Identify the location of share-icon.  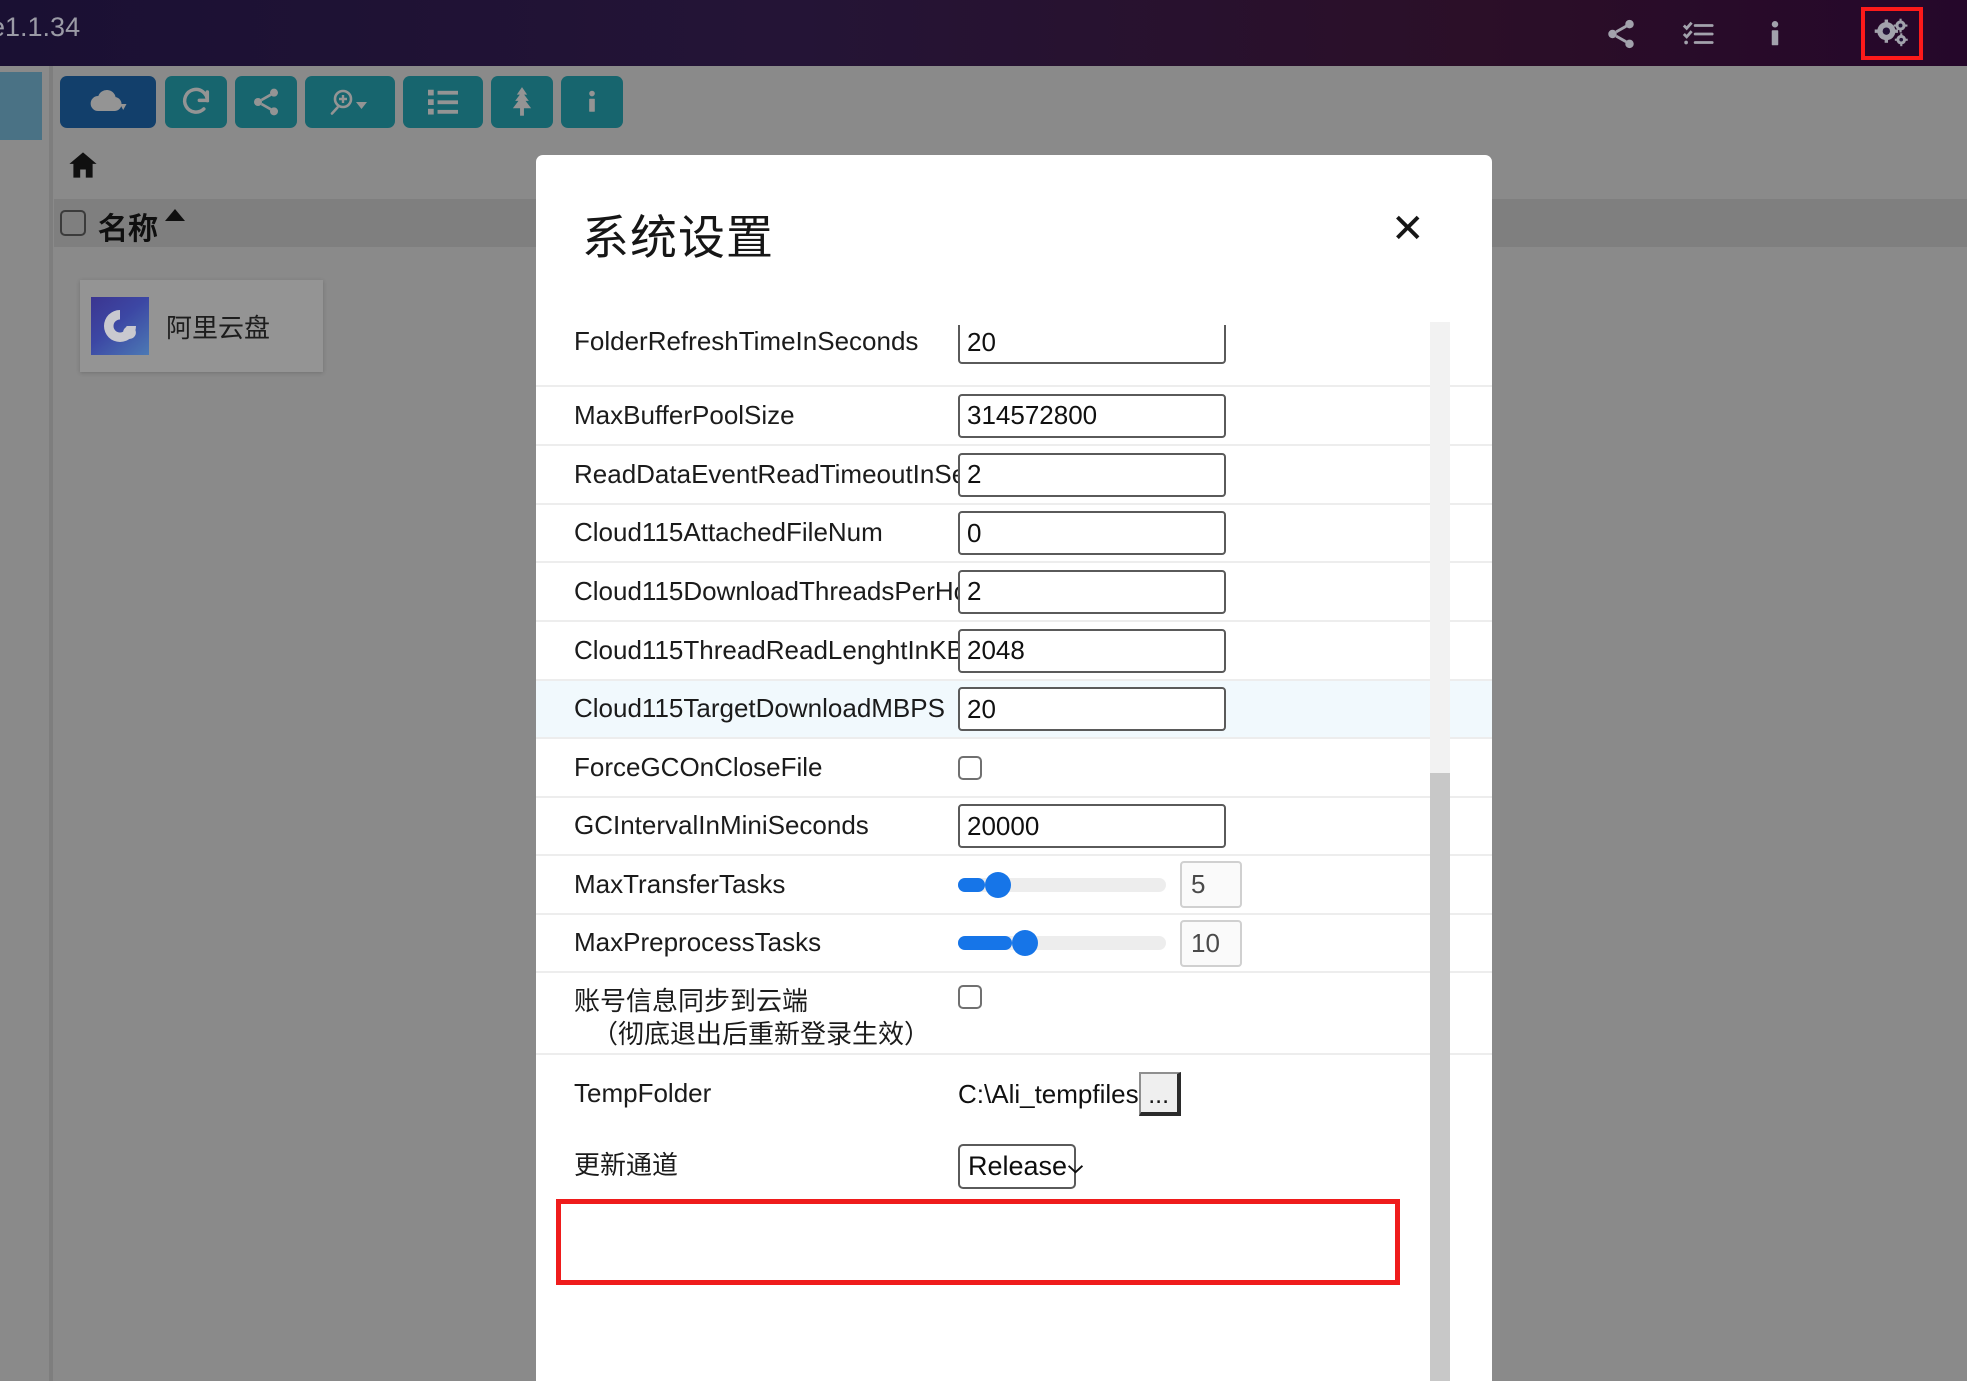
(1621, 34).